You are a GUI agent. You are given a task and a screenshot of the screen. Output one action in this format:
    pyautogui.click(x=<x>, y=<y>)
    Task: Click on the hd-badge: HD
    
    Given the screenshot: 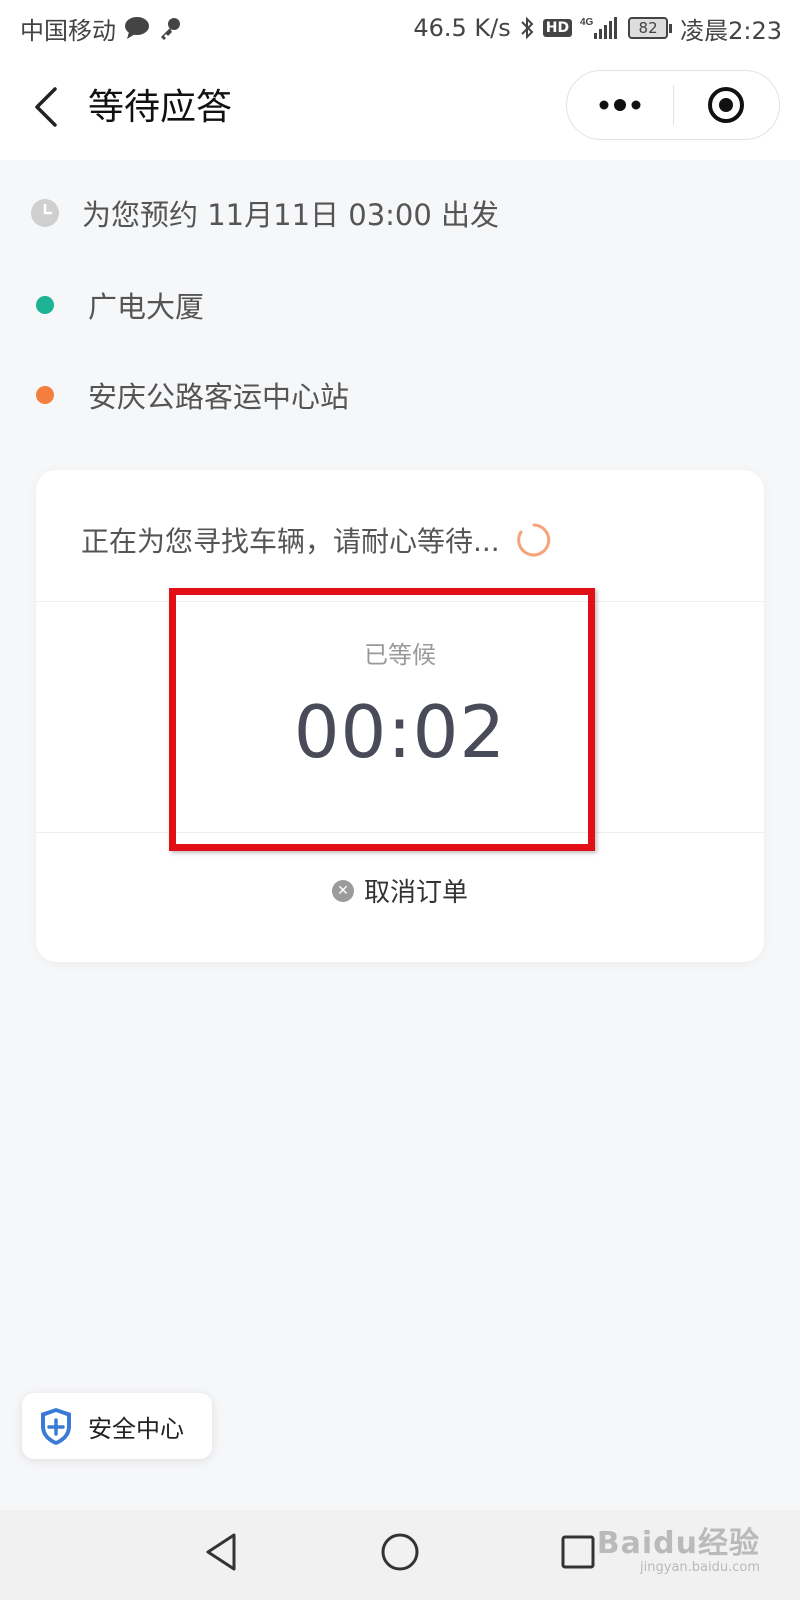 What is the action you would take?
    pyautogui.click(x=557, y=28)
    